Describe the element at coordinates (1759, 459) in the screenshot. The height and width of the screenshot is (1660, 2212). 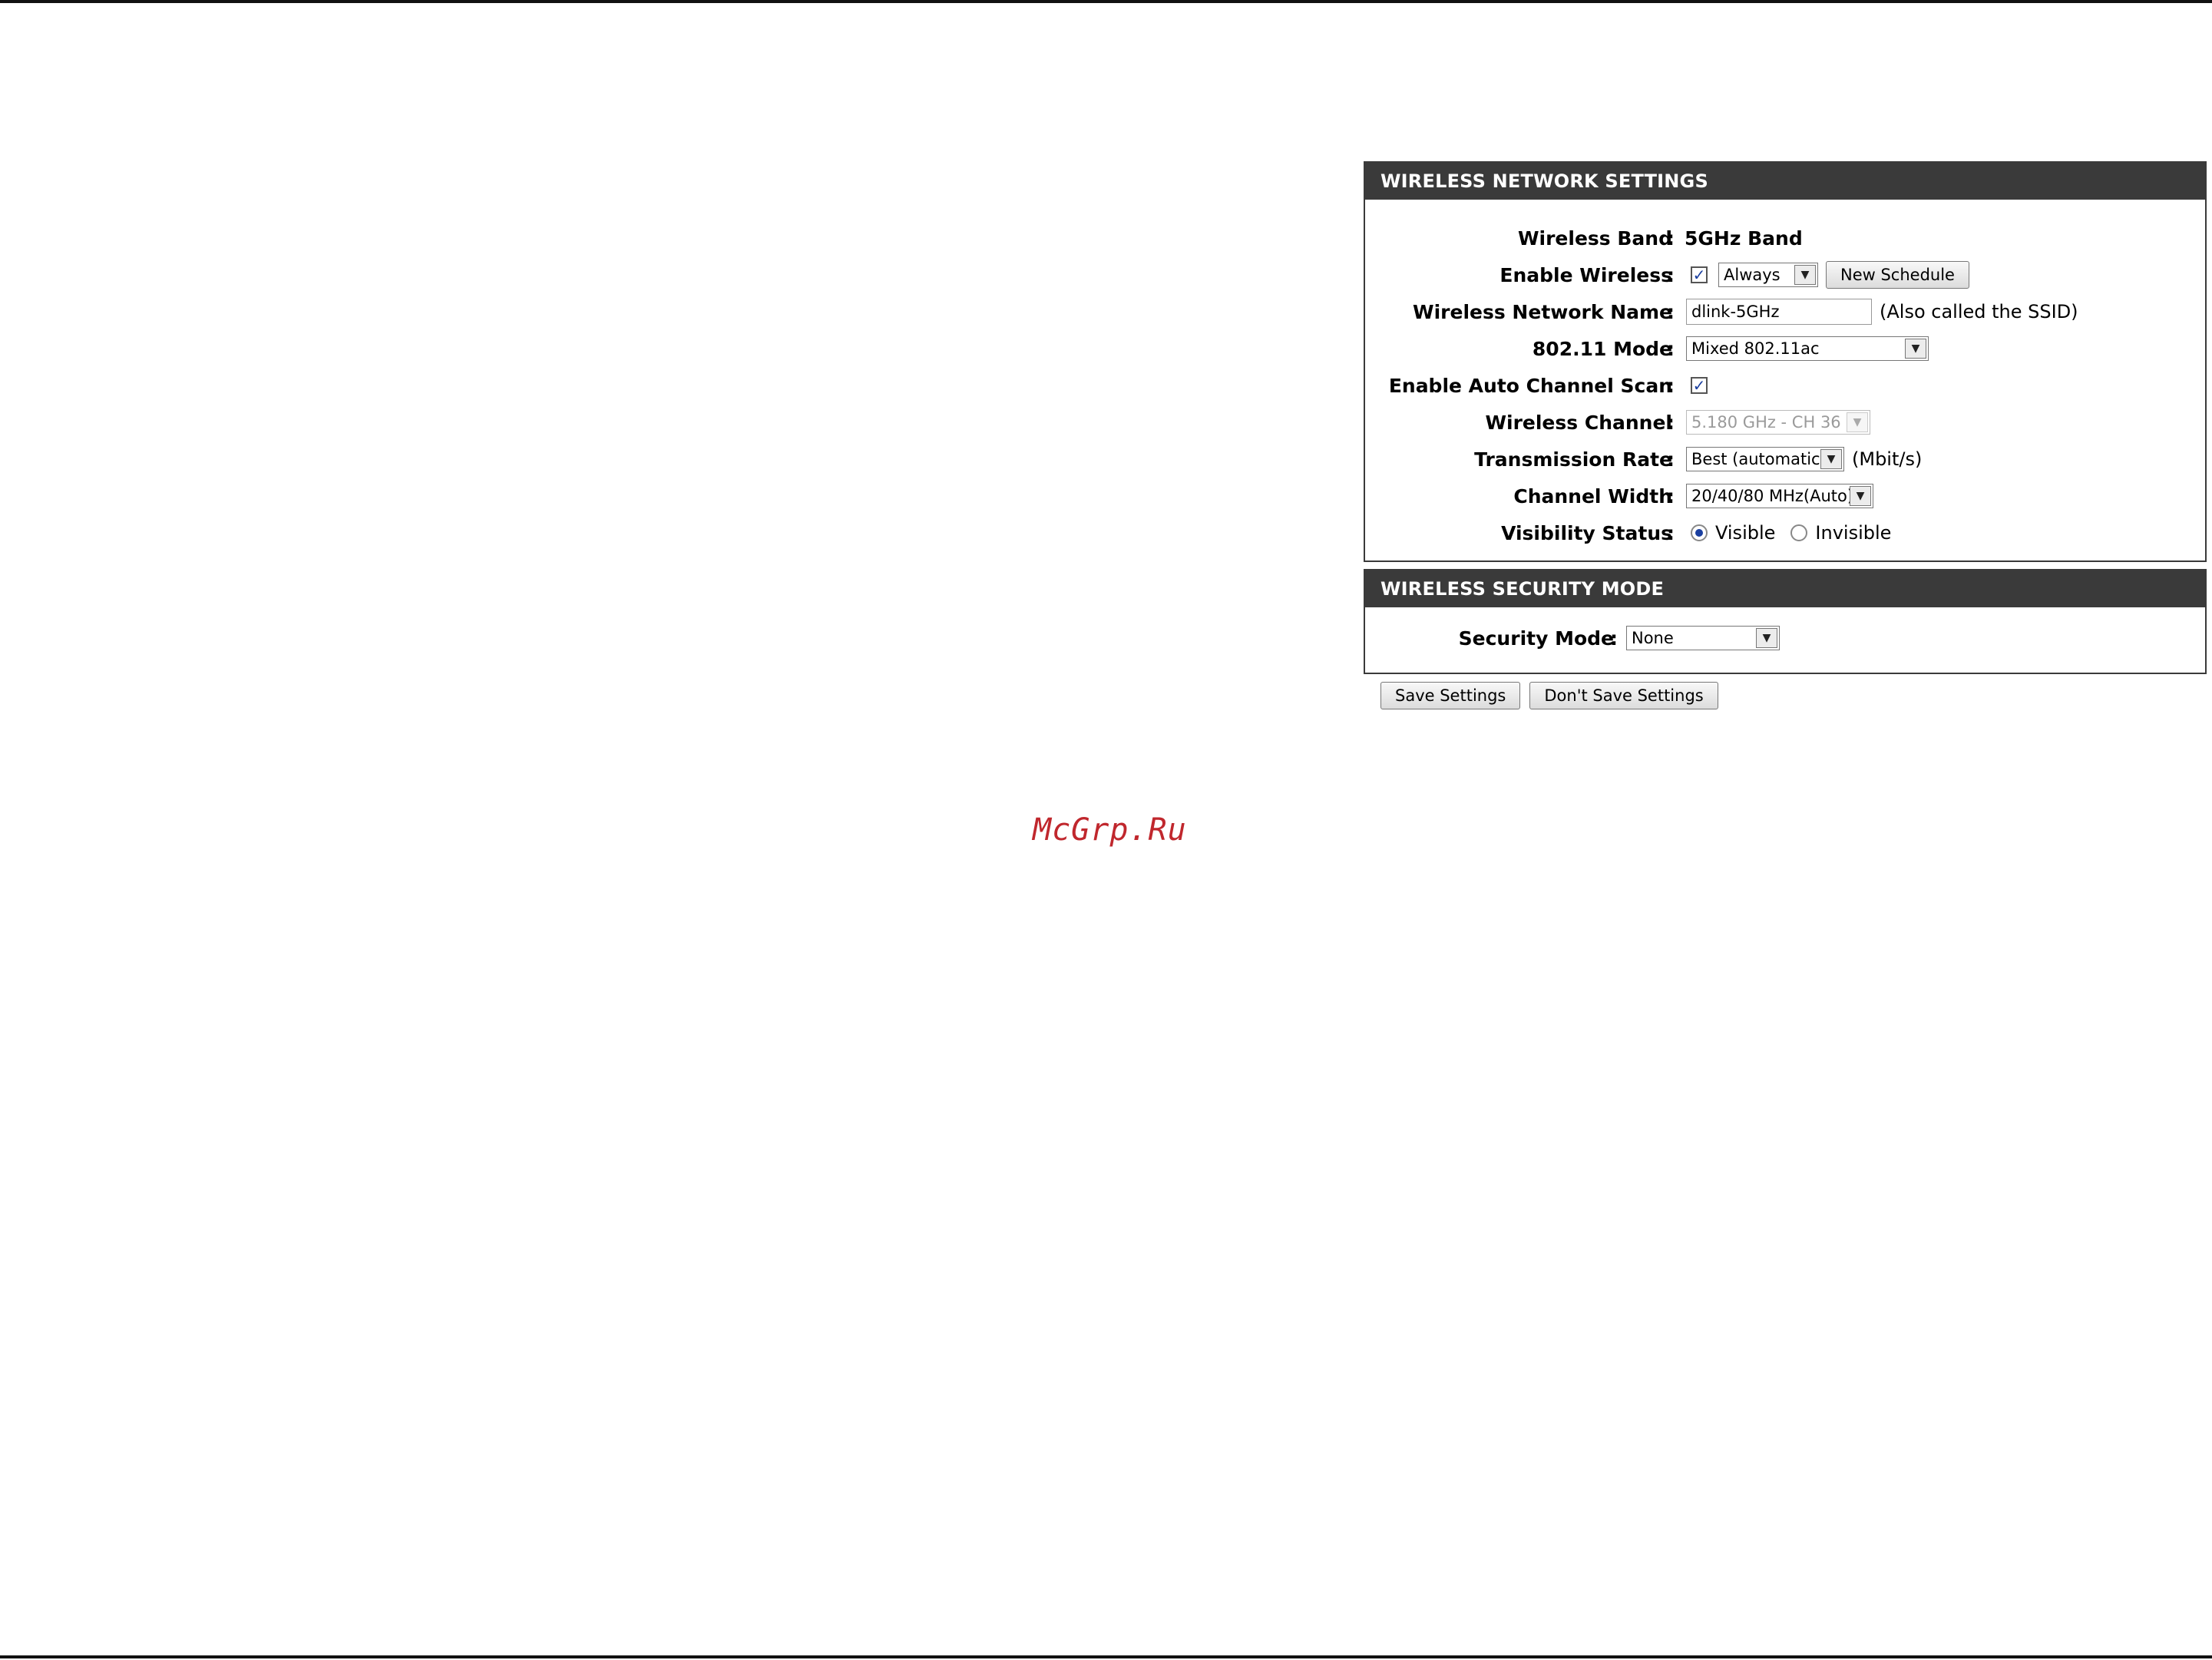
I see `rate-value: Best (automatic)` at that location.